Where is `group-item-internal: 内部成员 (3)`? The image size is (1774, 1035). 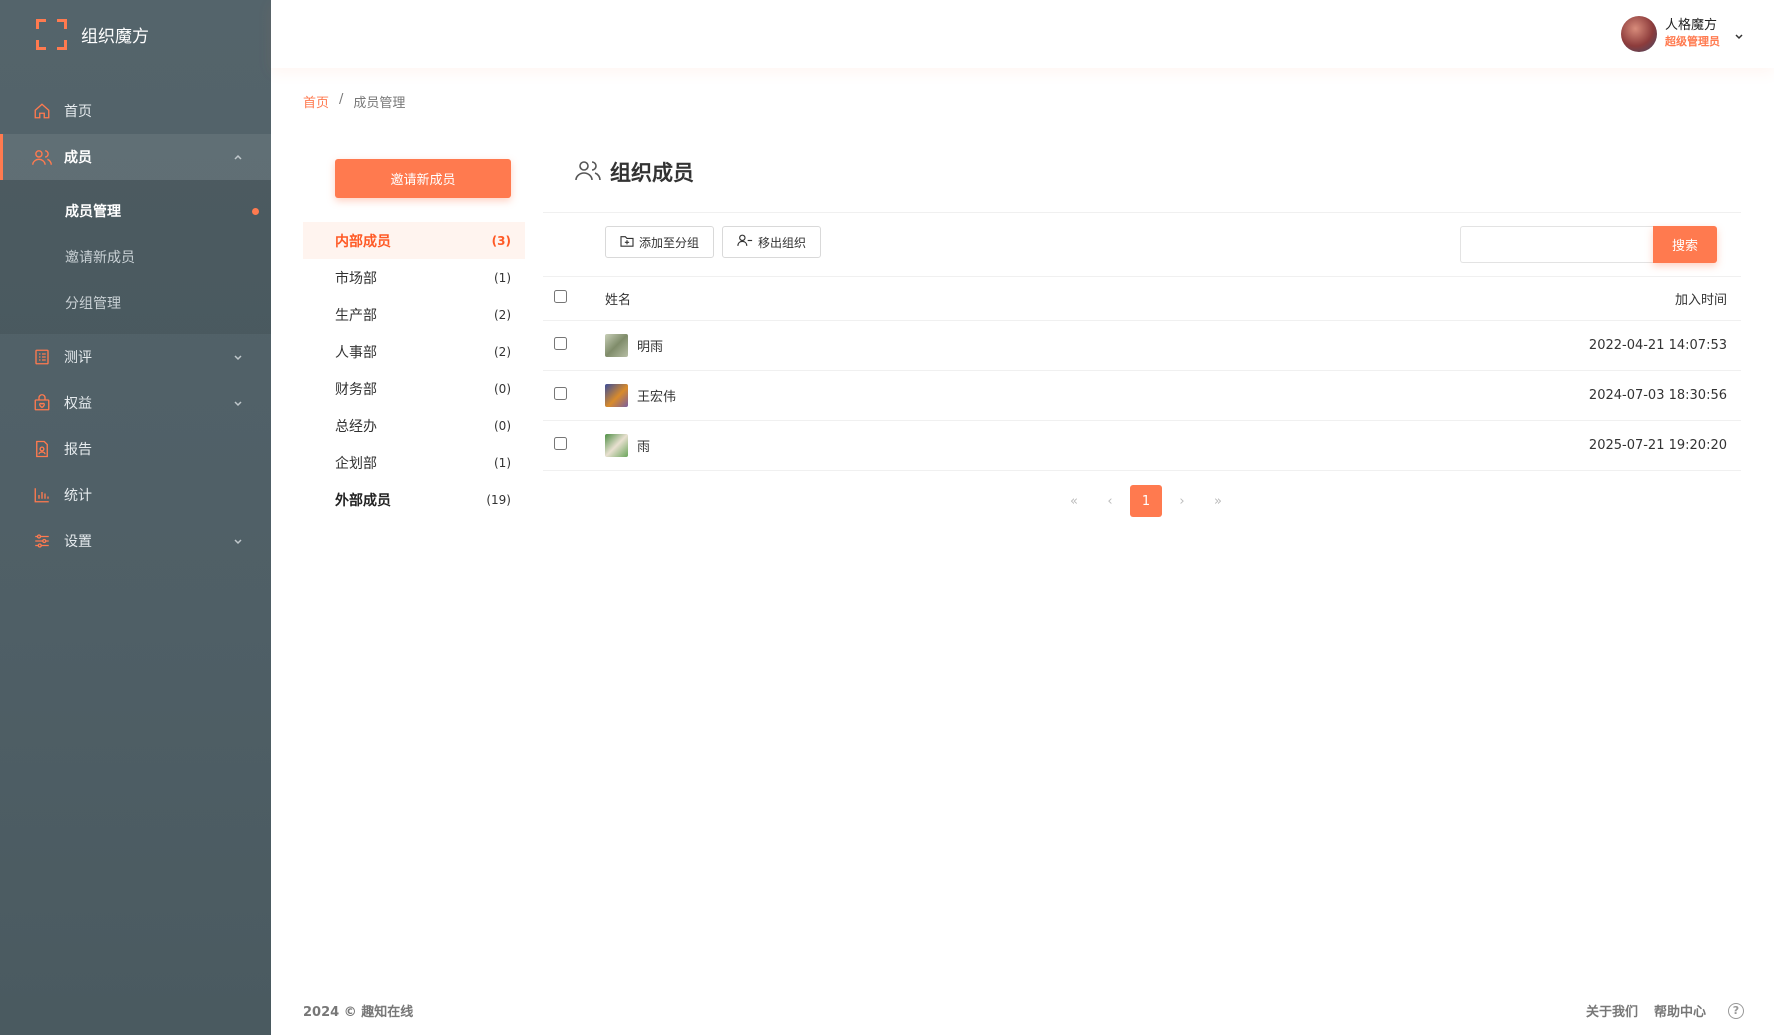
group-item-internal: 内部成员 (3) is located at coordinates (414, 240).